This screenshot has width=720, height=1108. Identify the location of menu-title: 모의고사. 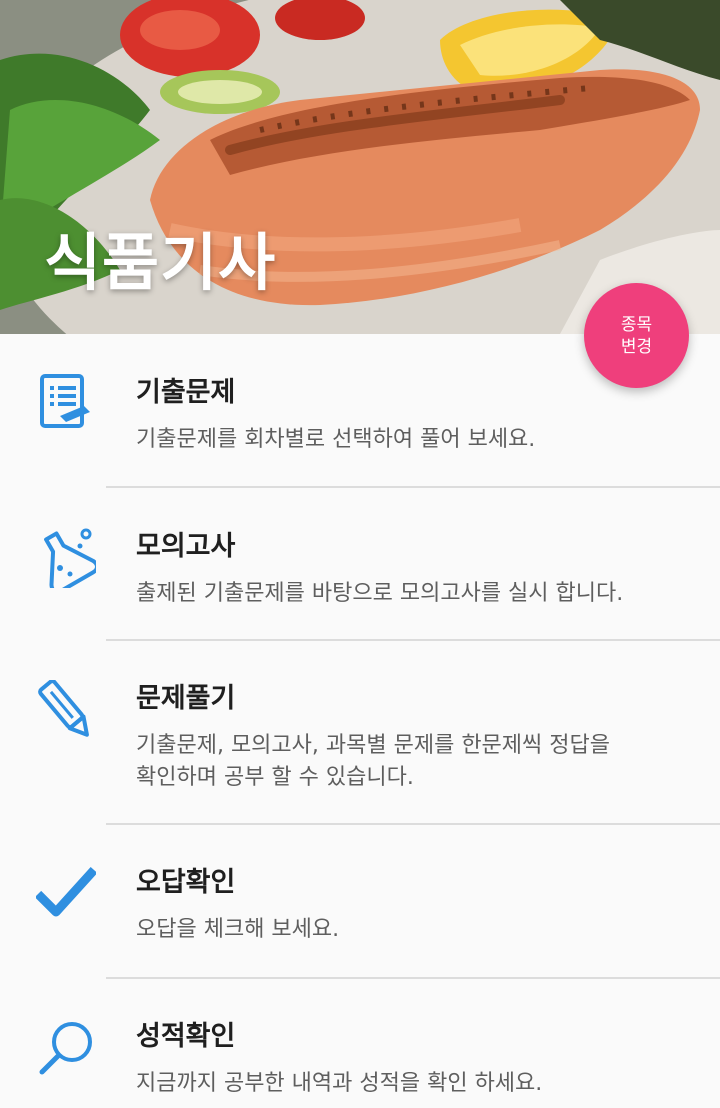
(186, 546).